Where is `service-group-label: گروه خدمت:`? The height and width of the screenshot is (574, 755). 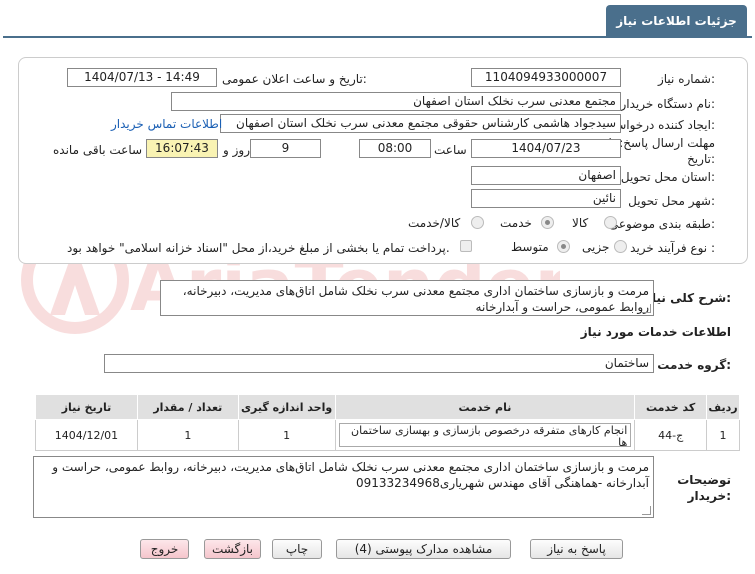
service-group-label: گروه خدمت: is located at coordinates (694, 365).